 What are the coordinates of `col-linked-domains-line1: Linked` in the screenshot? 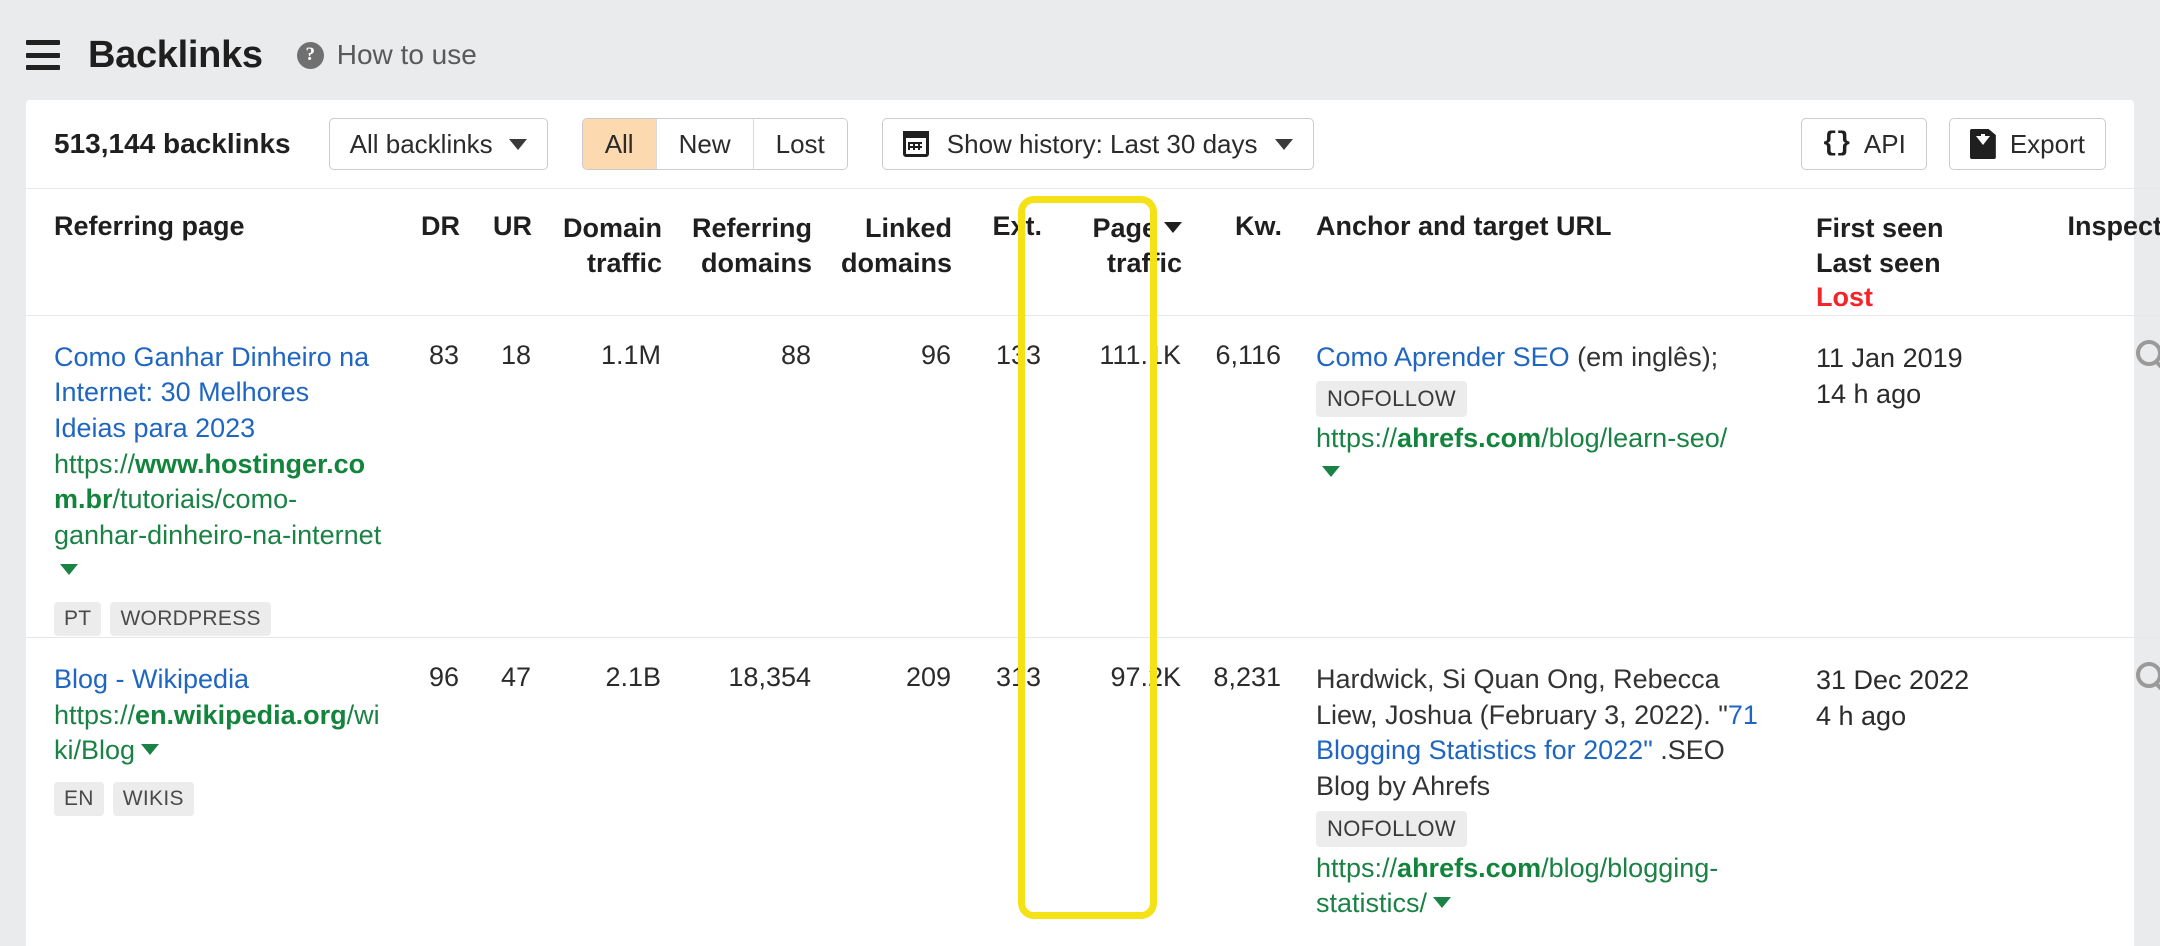 It's located at (908, 228).